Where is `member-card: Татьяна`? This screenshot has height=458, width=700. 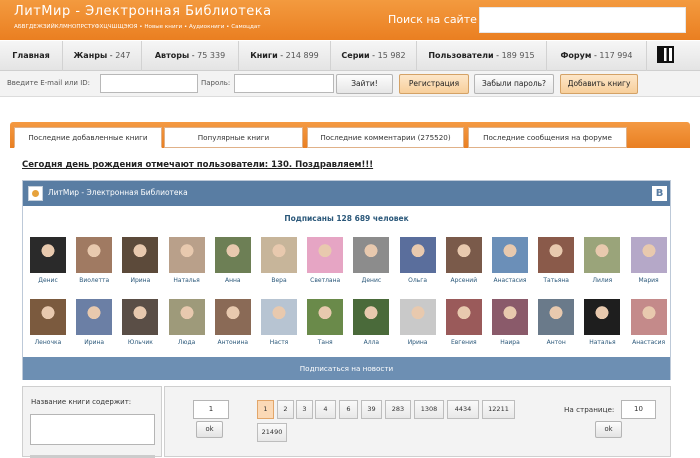
member-card: Татьяна is located at coordinates (556, 262).